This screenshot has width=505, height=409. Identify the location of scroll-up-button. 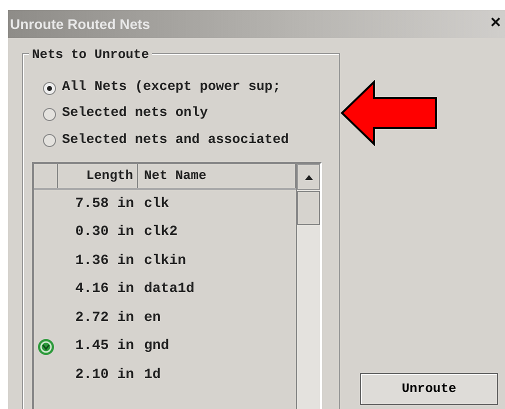
(308, 177).